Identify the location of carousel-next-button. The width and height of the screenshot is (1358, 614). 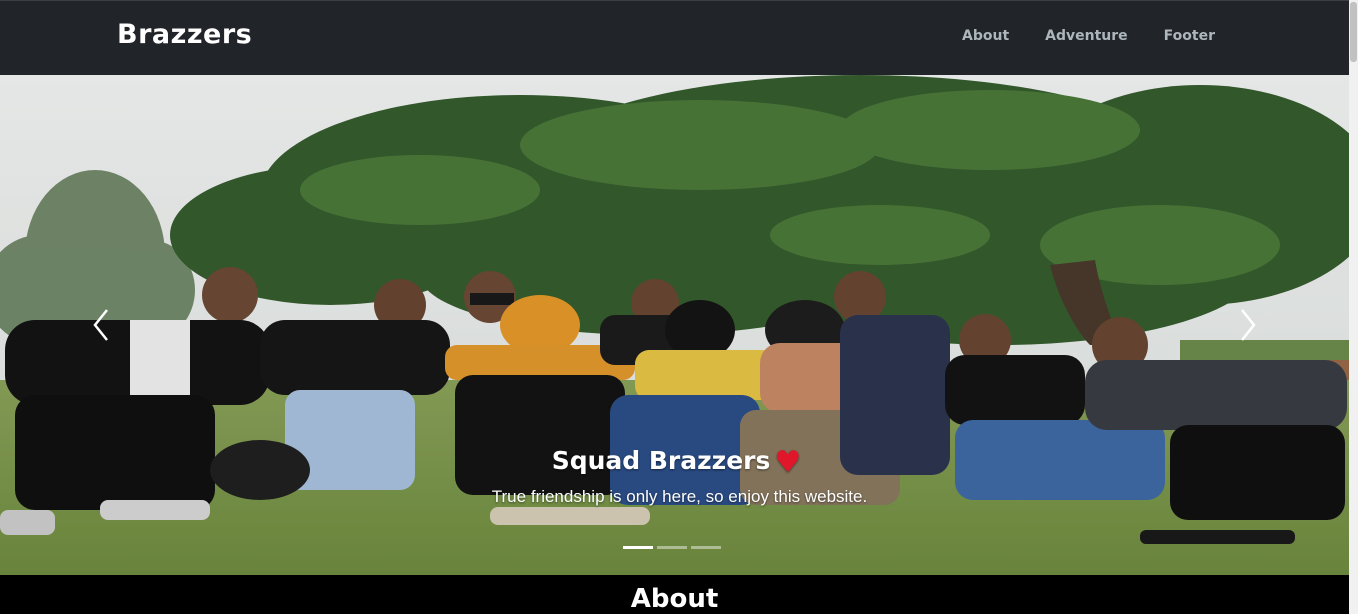
(1248, 325).